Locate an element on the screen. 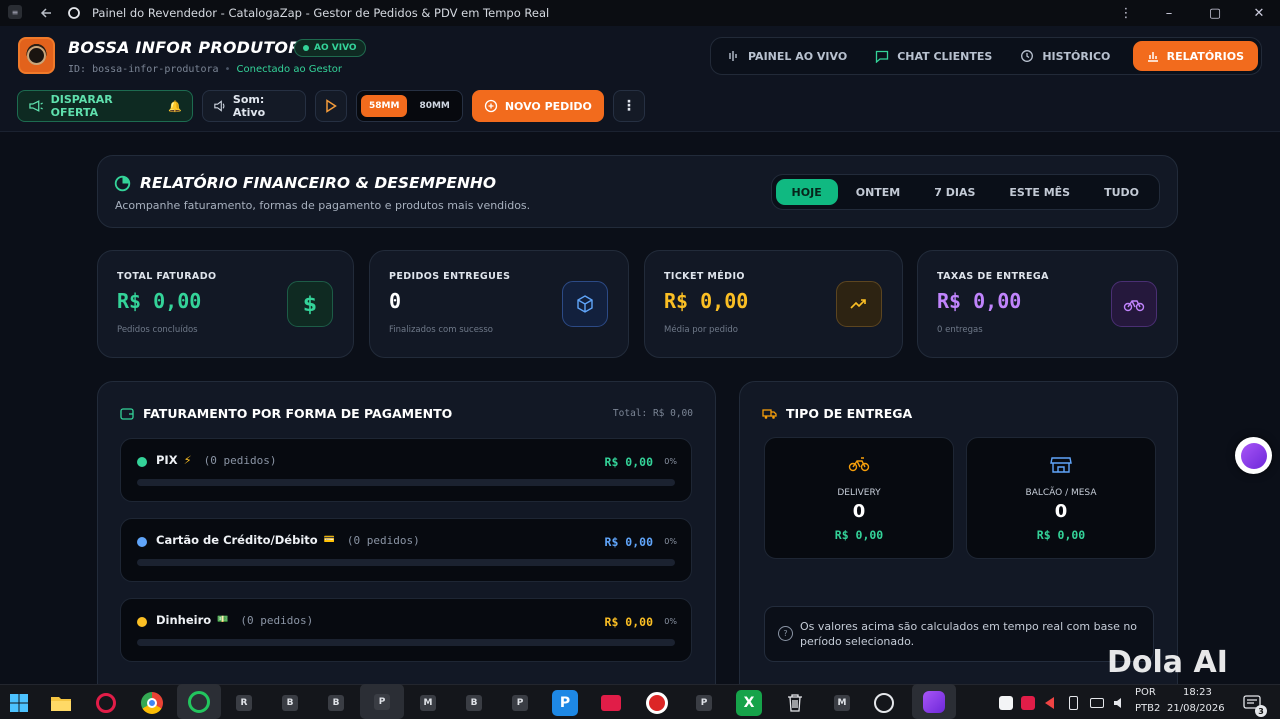 The height and width of the screenshot is (719, 1280). store-icon is located at coordinates (1061, 465).